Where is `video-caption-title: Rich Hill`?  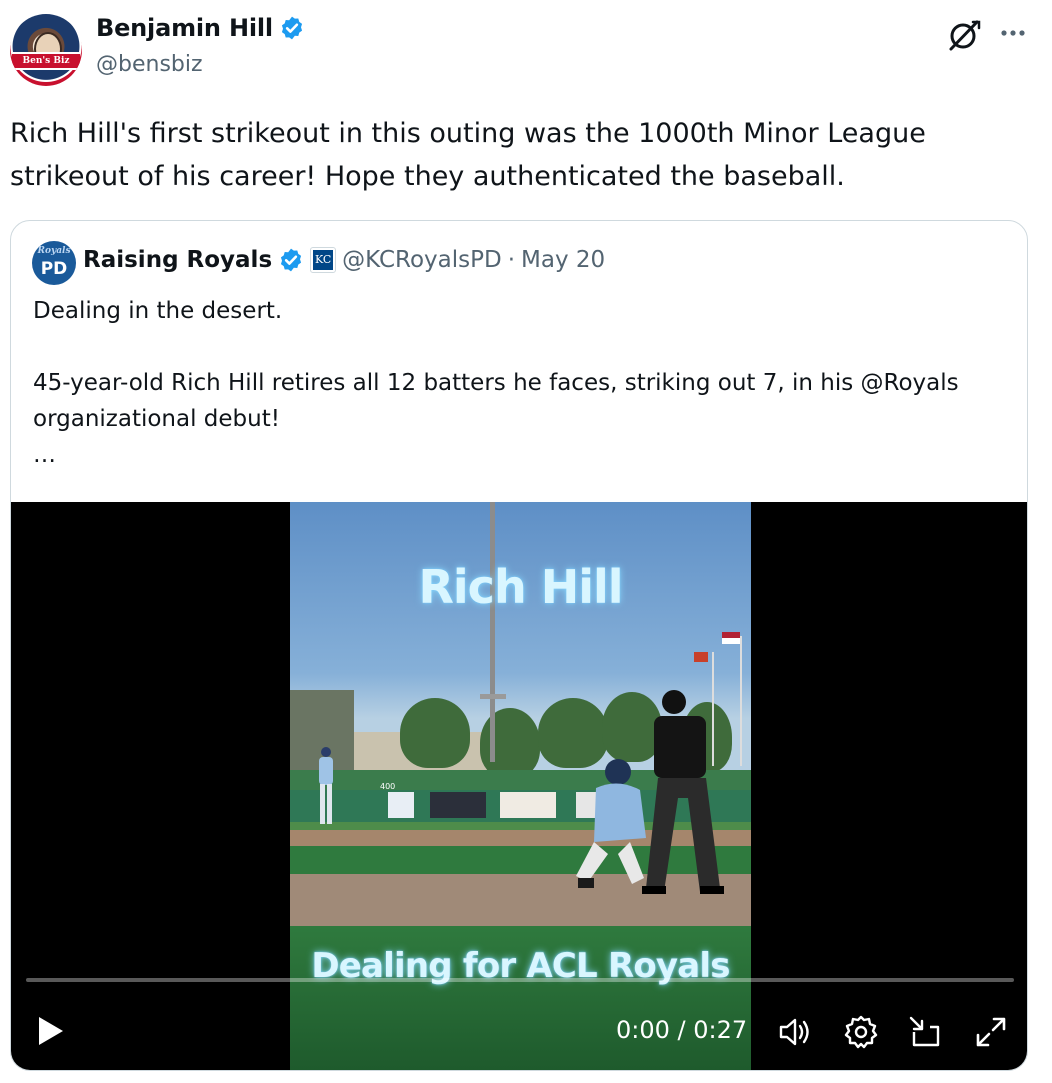
video-caption-title: Rich Hill is located at coordinates (520, 587).